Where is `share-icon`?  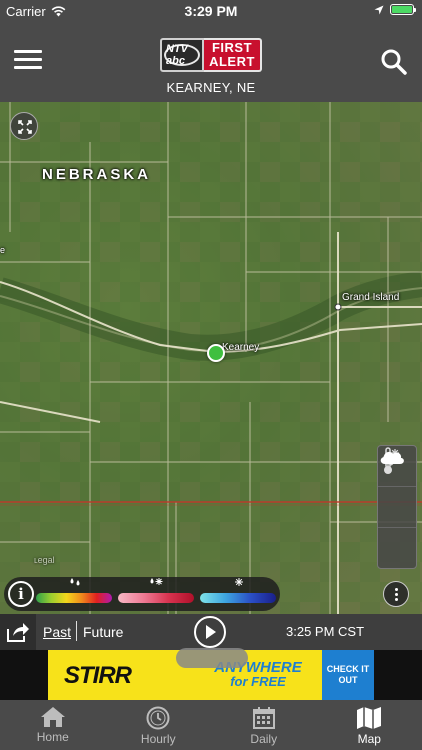 share-icon is located at coordinates (18, 632).